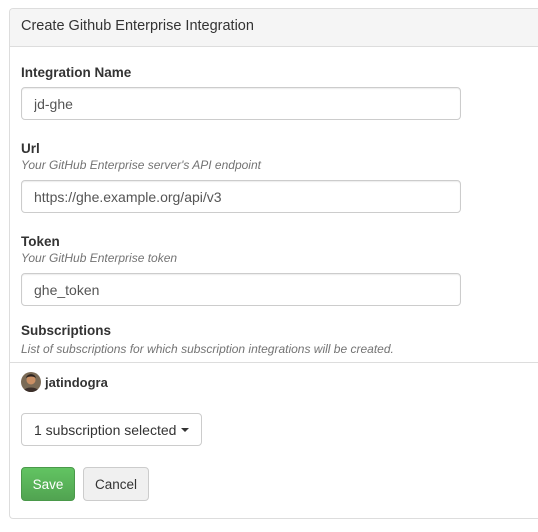 The image size is (538, 532). What do you see at coordinates (76, 382) in the screenshot?
I see `subscription-name: jatindogra` at bounding box center [76, 382].